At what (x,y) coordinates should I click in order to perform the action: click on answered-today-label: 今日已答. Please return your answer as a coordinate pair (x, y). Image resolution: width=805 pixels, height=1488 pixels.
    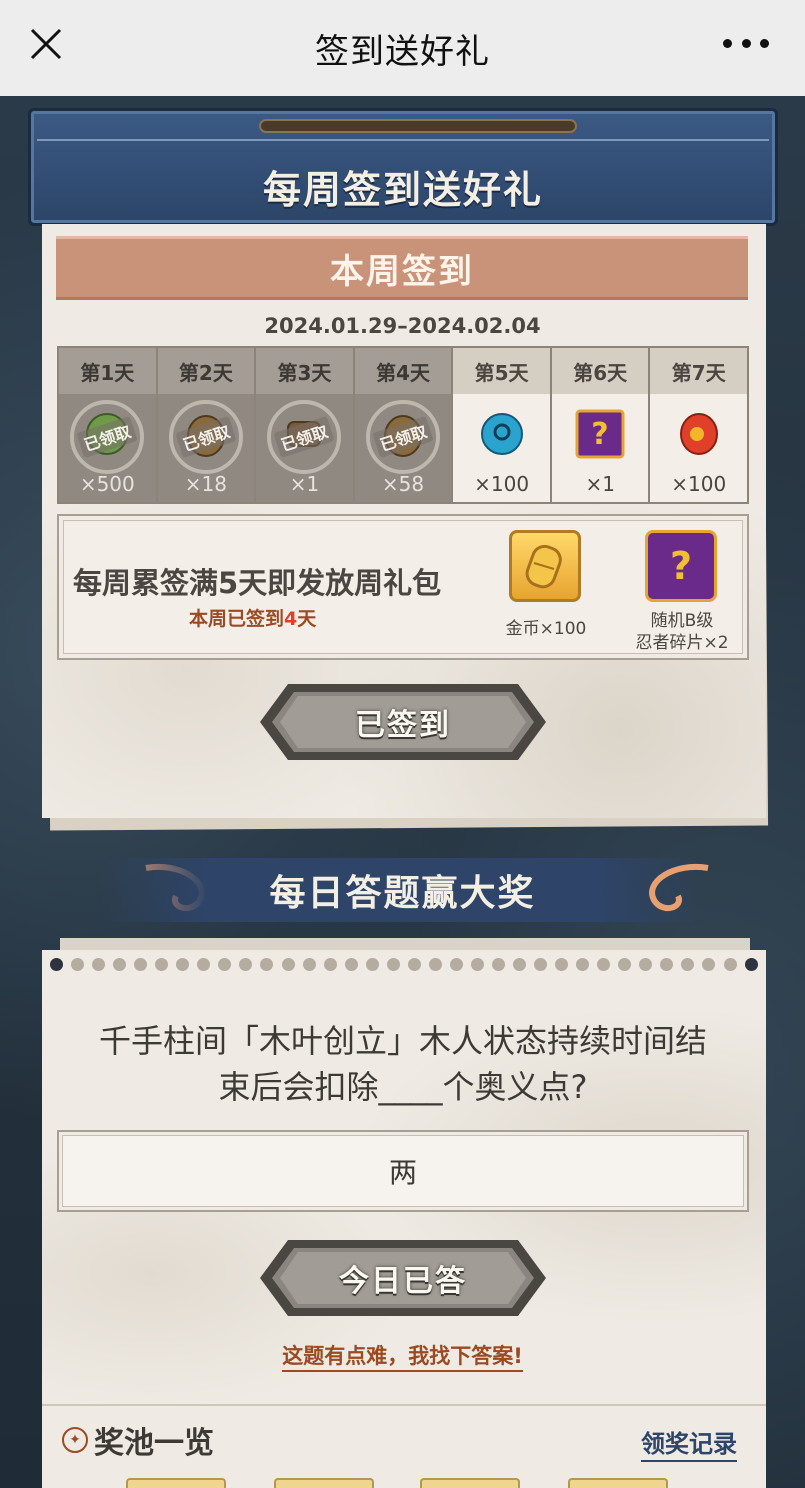
    Looking at the image, I should click on (403, 1281).